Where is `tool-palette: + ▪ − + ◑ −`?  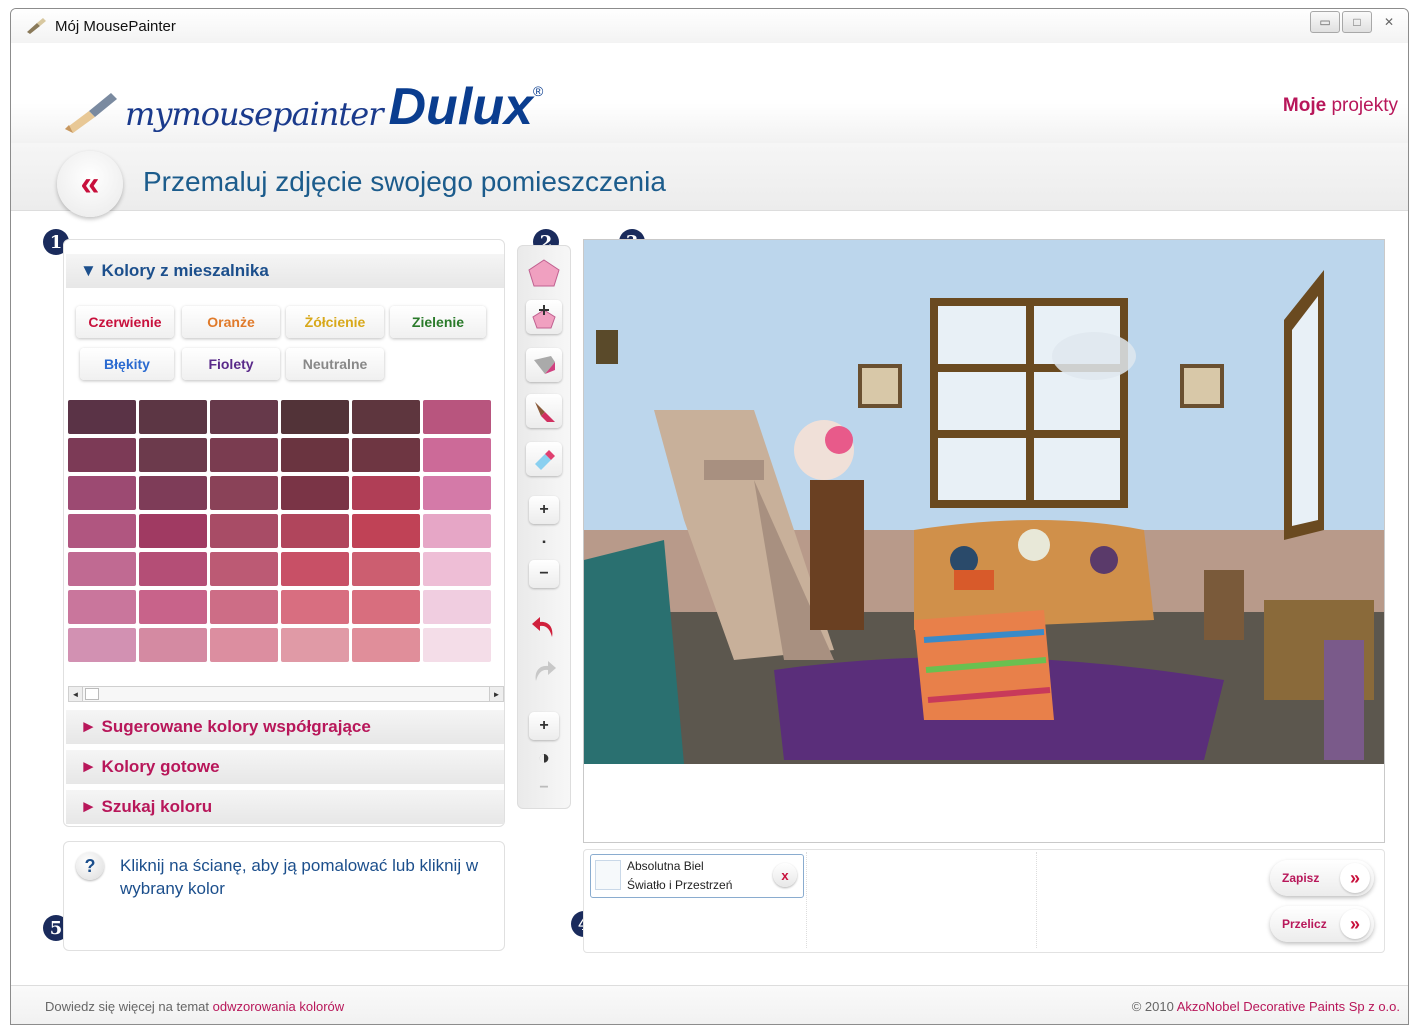
tool-palette: + ▪ − + ◑ − is located at coordinates (544, 527).